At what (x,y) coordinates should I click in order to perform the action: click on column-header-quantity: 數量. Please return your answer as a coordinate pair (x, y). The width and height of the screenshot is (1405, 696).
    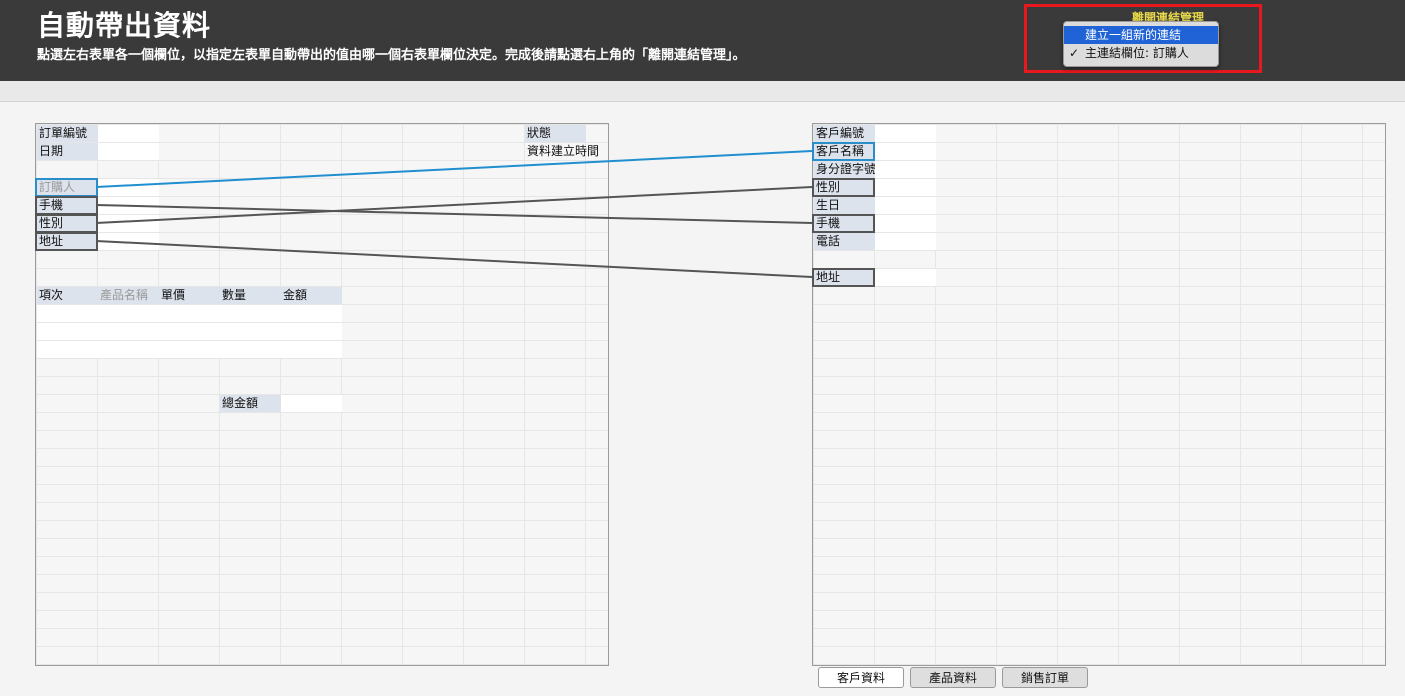
    Looking at the image, I should click on (250, 295).